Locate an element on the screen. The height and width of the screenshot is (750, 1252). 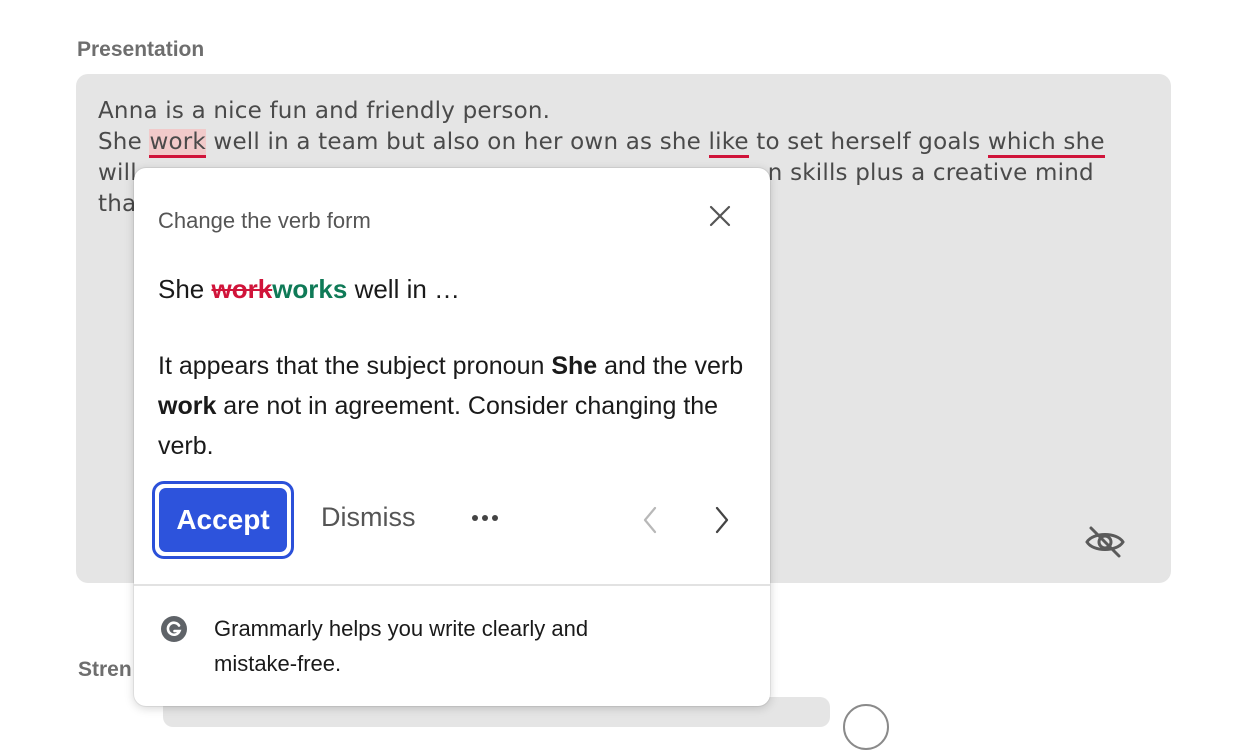
accept-button: Accept is located at coordinates (223, 520).